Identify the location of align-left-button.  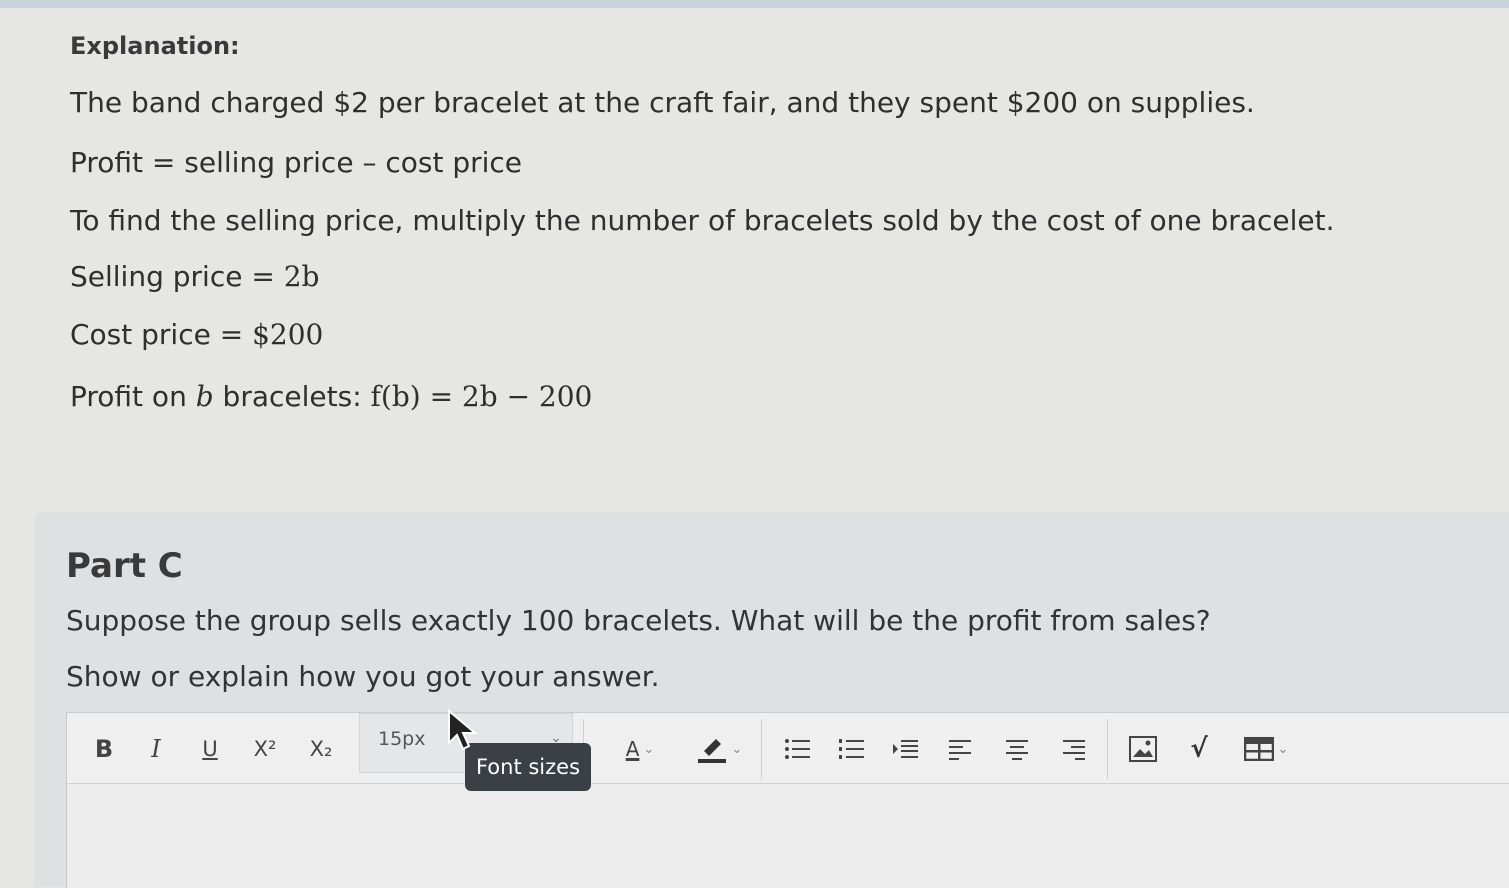
(961, 749).